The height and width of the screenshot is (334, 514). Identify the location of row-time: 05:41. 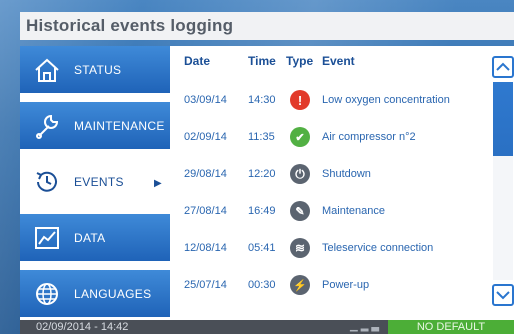
(262, 248).